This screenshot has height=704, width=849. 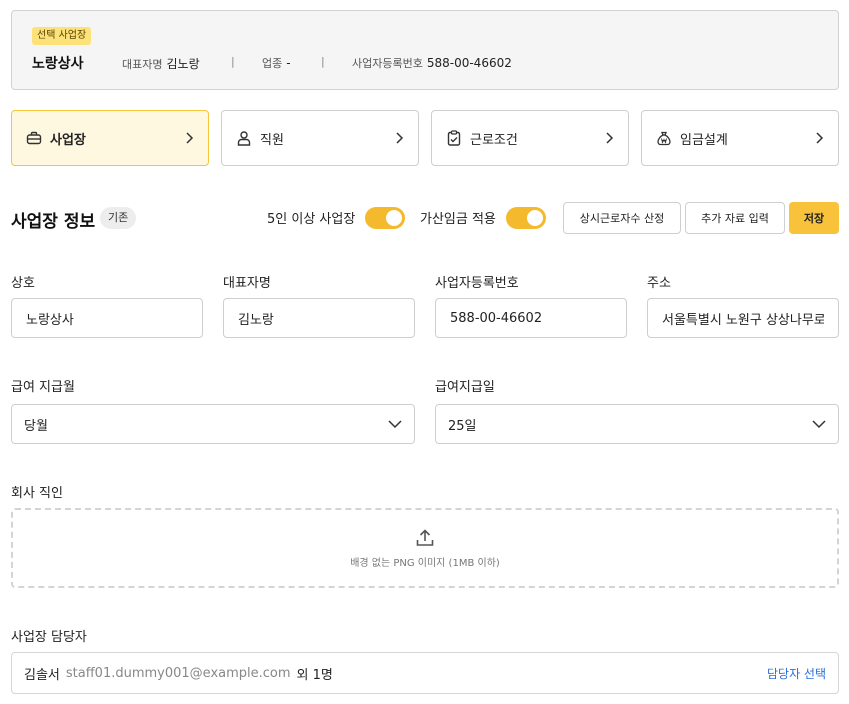 I want to click on overtime-pay-label: 가산임금 적용, so click(x=458, y=219).